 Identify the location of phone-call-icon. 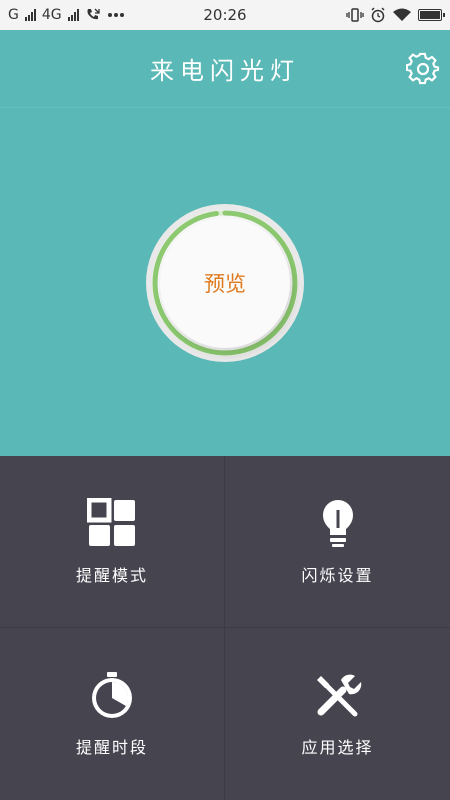
(93, 14).